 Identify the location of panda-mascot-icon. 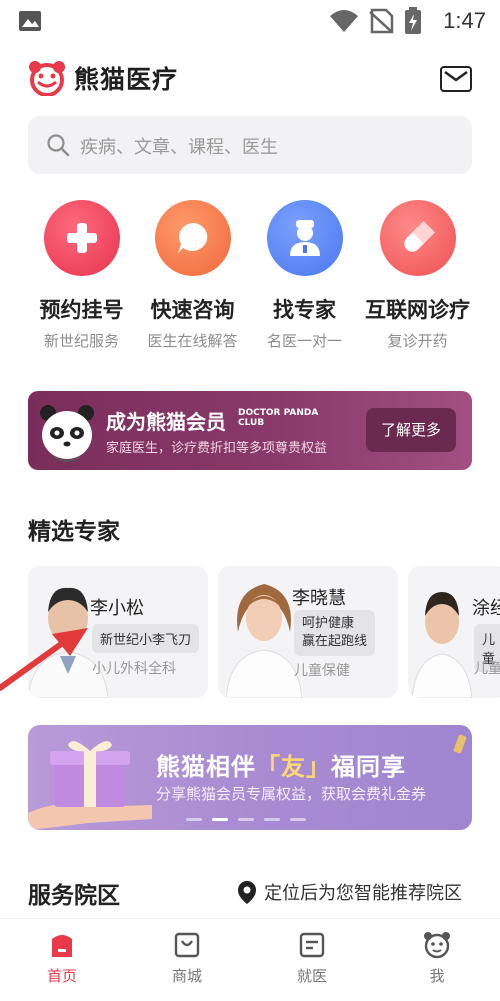
(67, 433).